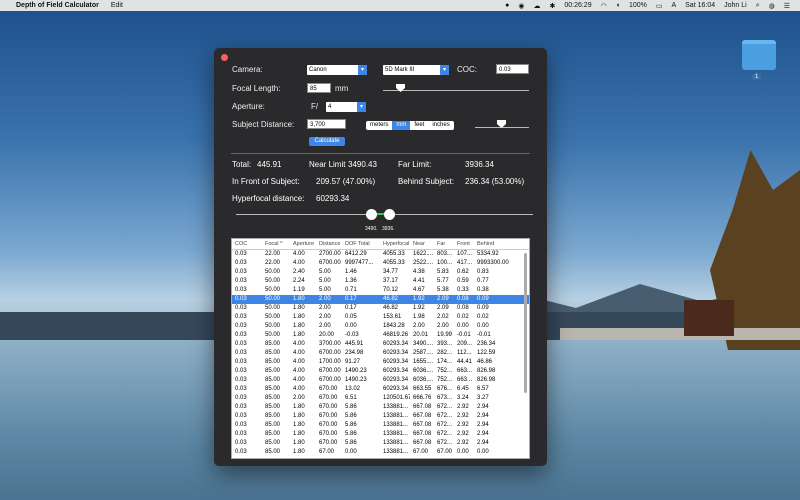 Image resolution: width=800 pixels, height=500 pixels. Describe the element at coordinates (395, 244) in the screenshot. I see `header-hyperfocal: Hyperfocal` at that location.